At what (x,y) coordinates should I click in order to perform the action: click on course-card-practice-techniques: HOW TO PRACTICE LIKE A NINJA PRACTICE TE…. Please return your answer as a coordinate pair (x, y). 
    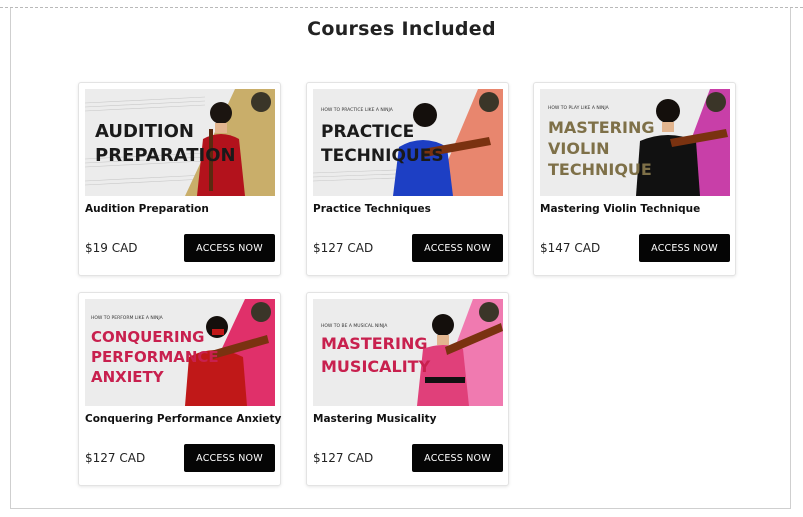
    Looking at the image, I should click on (407, 179).